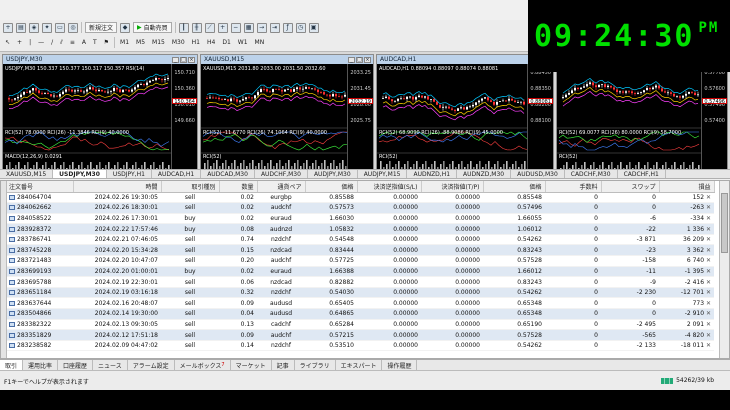 This screenshot has width=730, height=410. What do you see at coordinates (400, 365) in the screenshot?
I see `terminal-tab: 操作履歴` at bounding box center [400, 365].